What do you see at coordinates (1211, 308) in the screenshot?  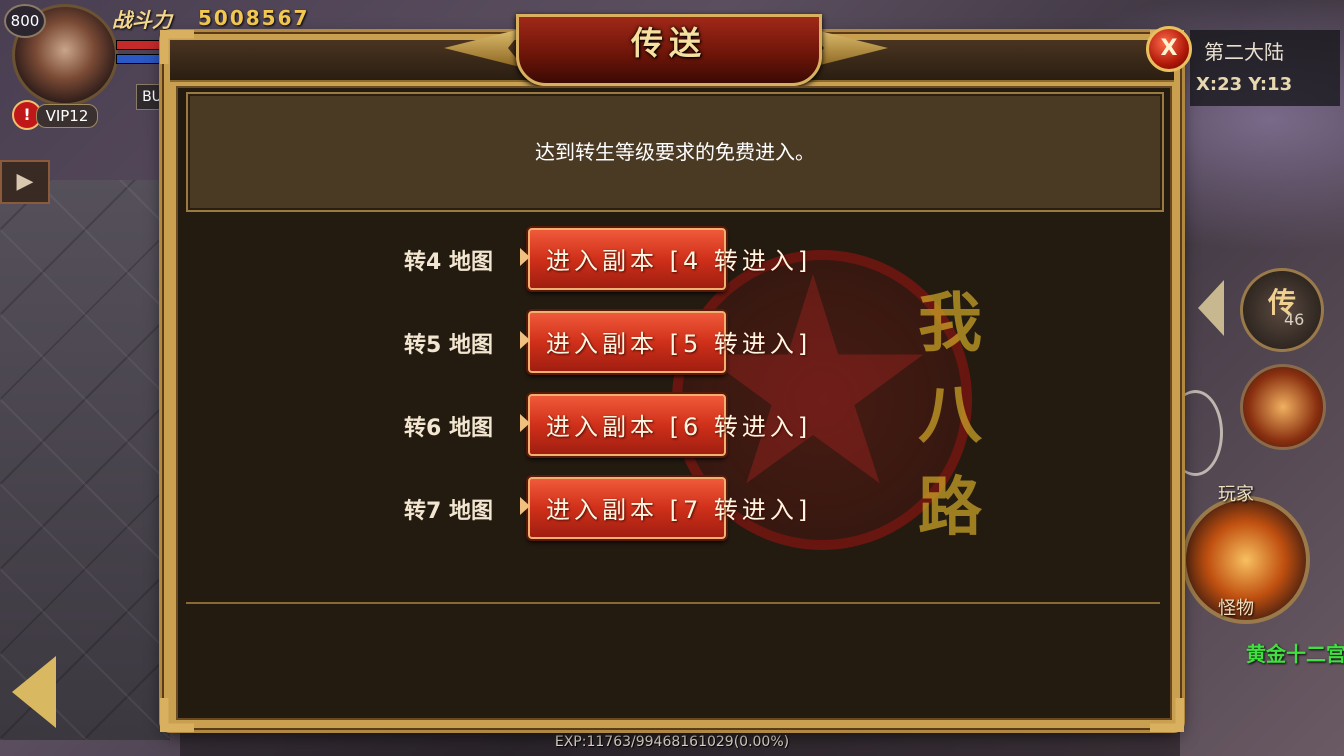 I see `collapse-arrow-icon` at bounding box center [1211, 308].